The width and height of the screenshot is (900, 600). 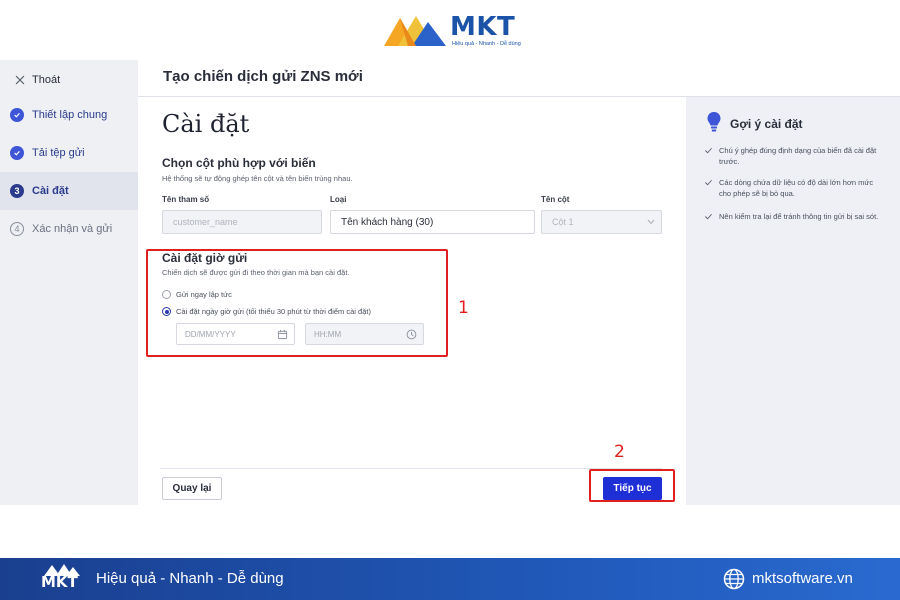 What do you see at coordinates (483, 27) in the screenshot?
I see `mkt-logo-text: MKT` at bounding box center [483, 27].